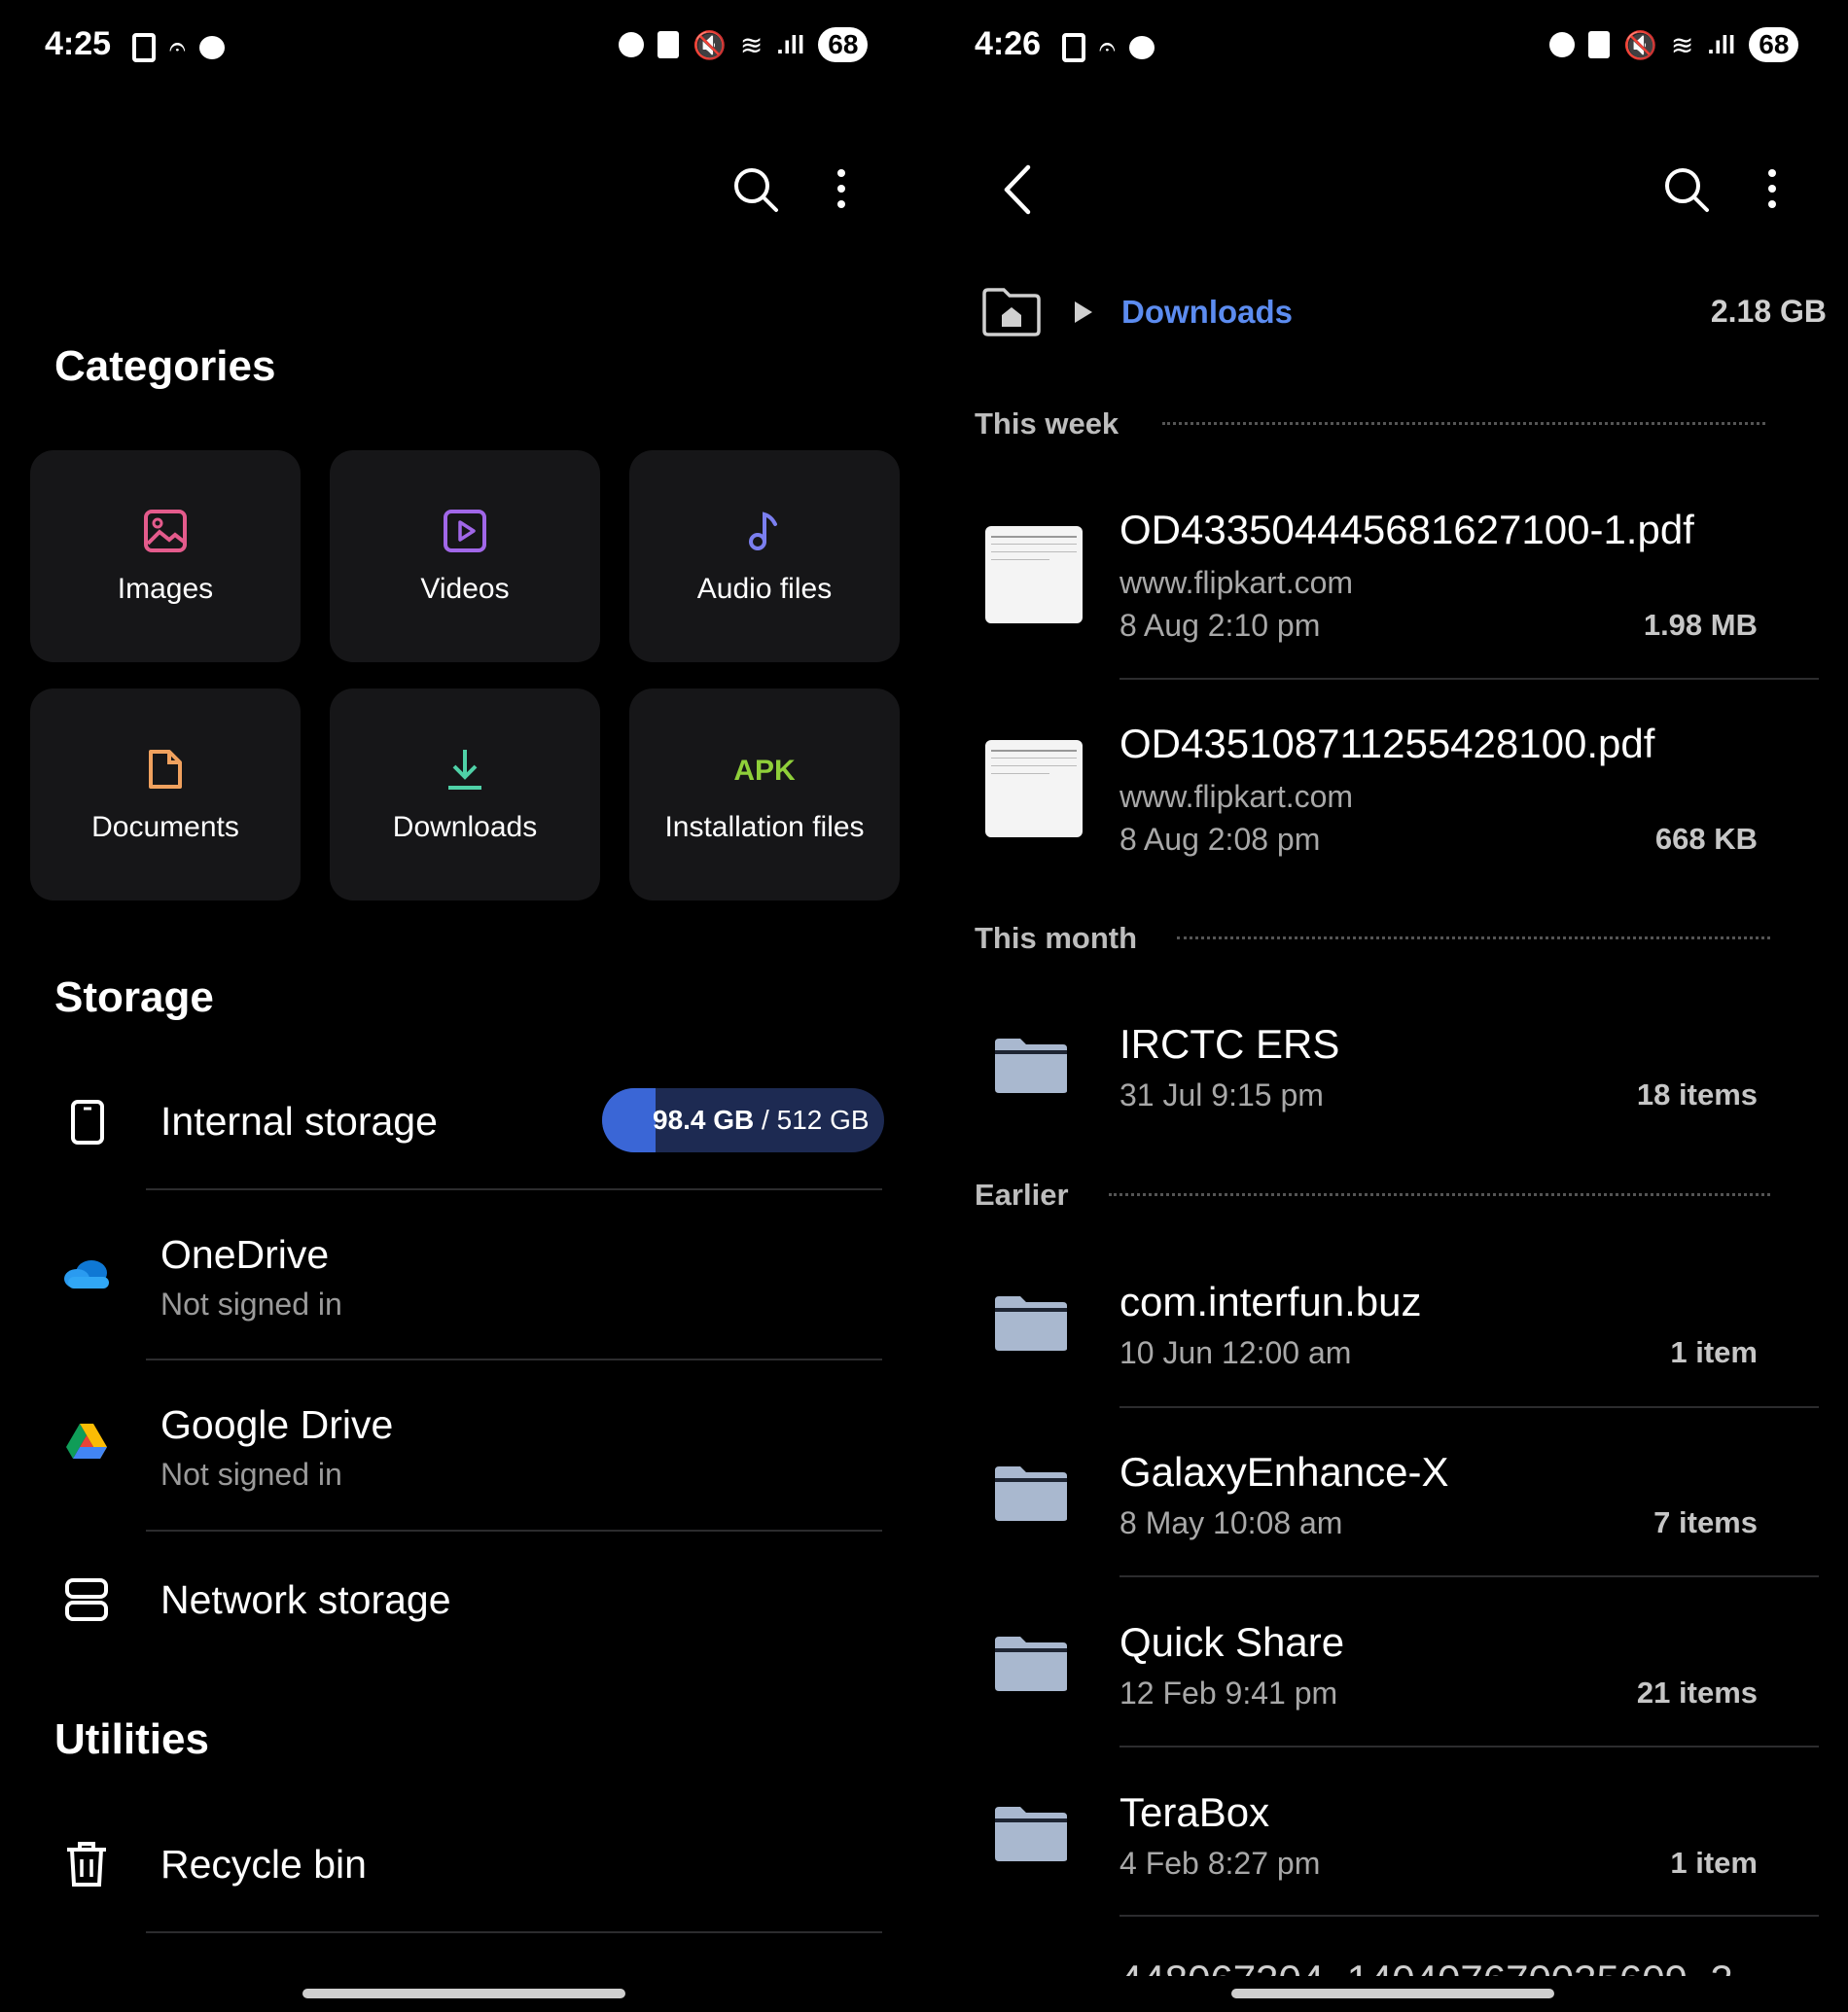  I want to click on folder-date: 8 May 10:08 am, so click(1231, 1523).